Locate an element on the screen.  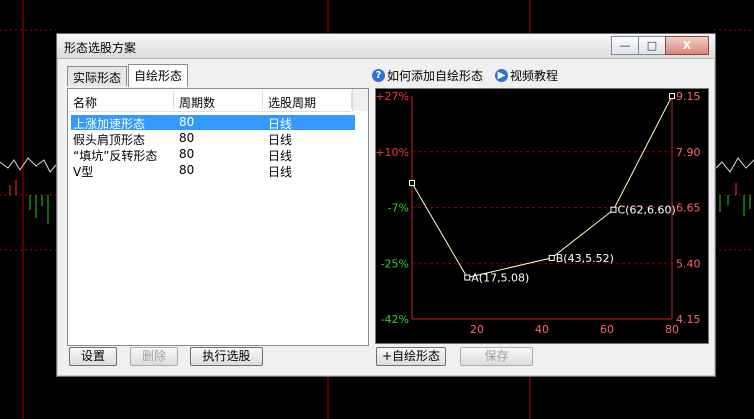
right-tick-label: 7.90 is located at coordinates (688, 152).